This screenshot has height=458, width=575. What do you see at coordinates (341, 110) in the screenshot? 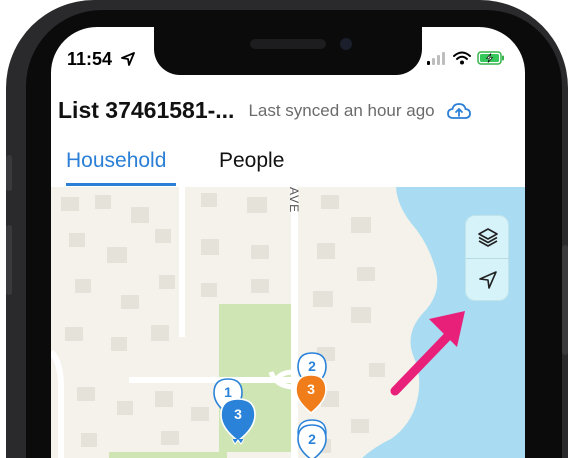
I see `sync-status: Last synced an hour ago` at bounding box center [341, 110].